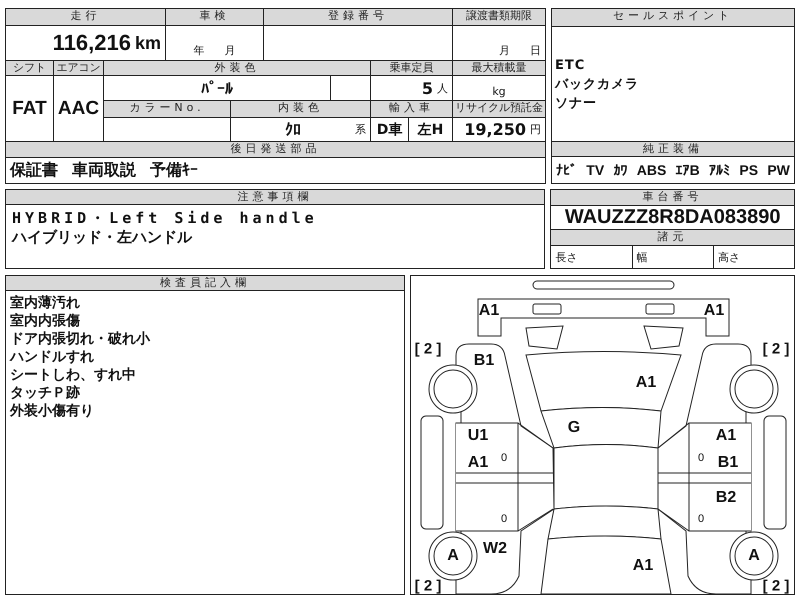  I want to click on load-unit: kg, so click(499, 91).